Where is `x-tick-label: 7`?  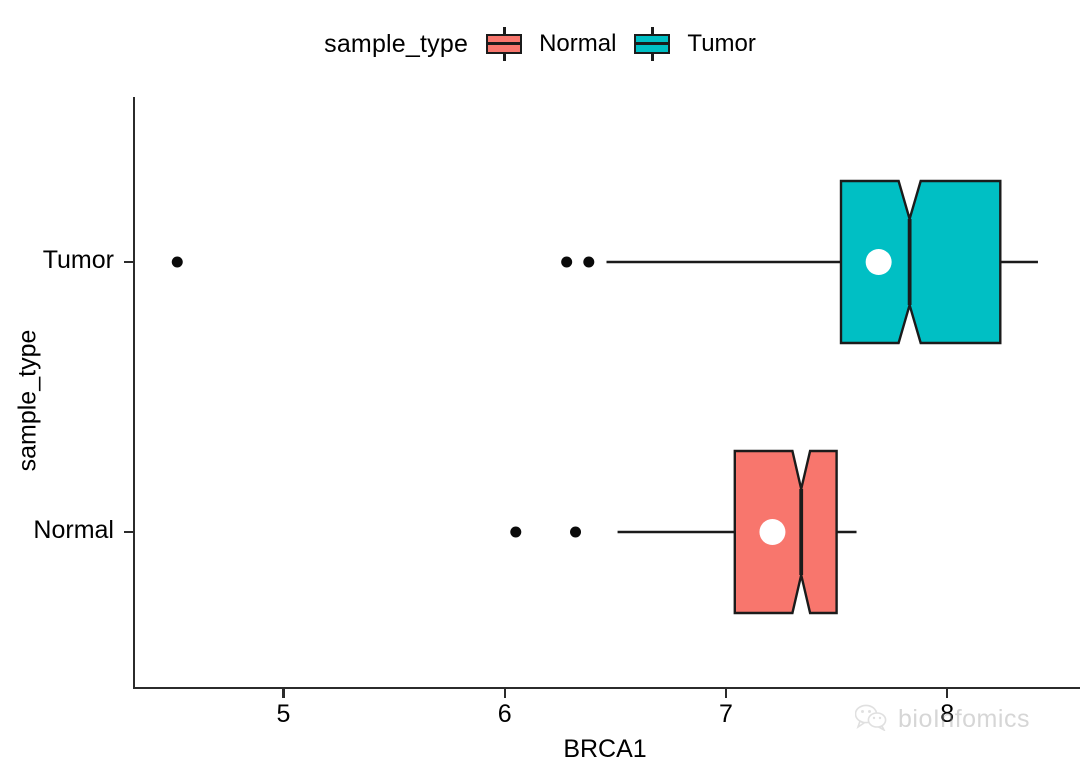 x-tick-label: 7 is located at coordinates (726, 714).